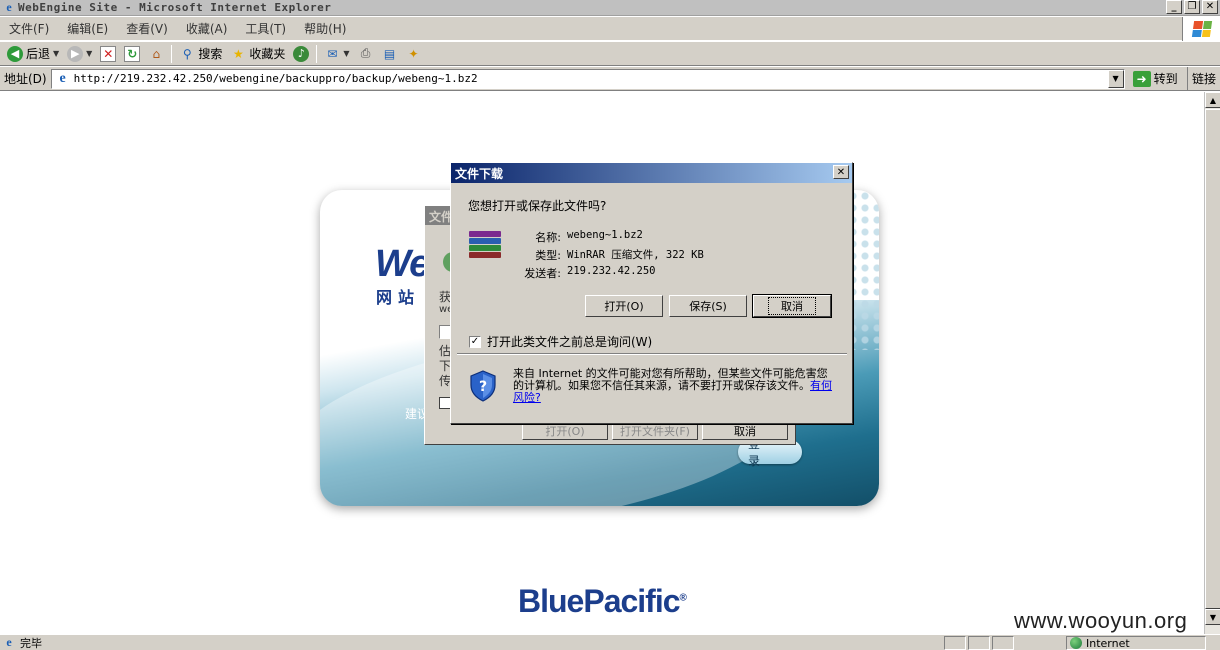  What do you see at coordinates (1210, 7) in the screenshot?
I see `close-window-button: ✕` at bounding box center [1210, 7].